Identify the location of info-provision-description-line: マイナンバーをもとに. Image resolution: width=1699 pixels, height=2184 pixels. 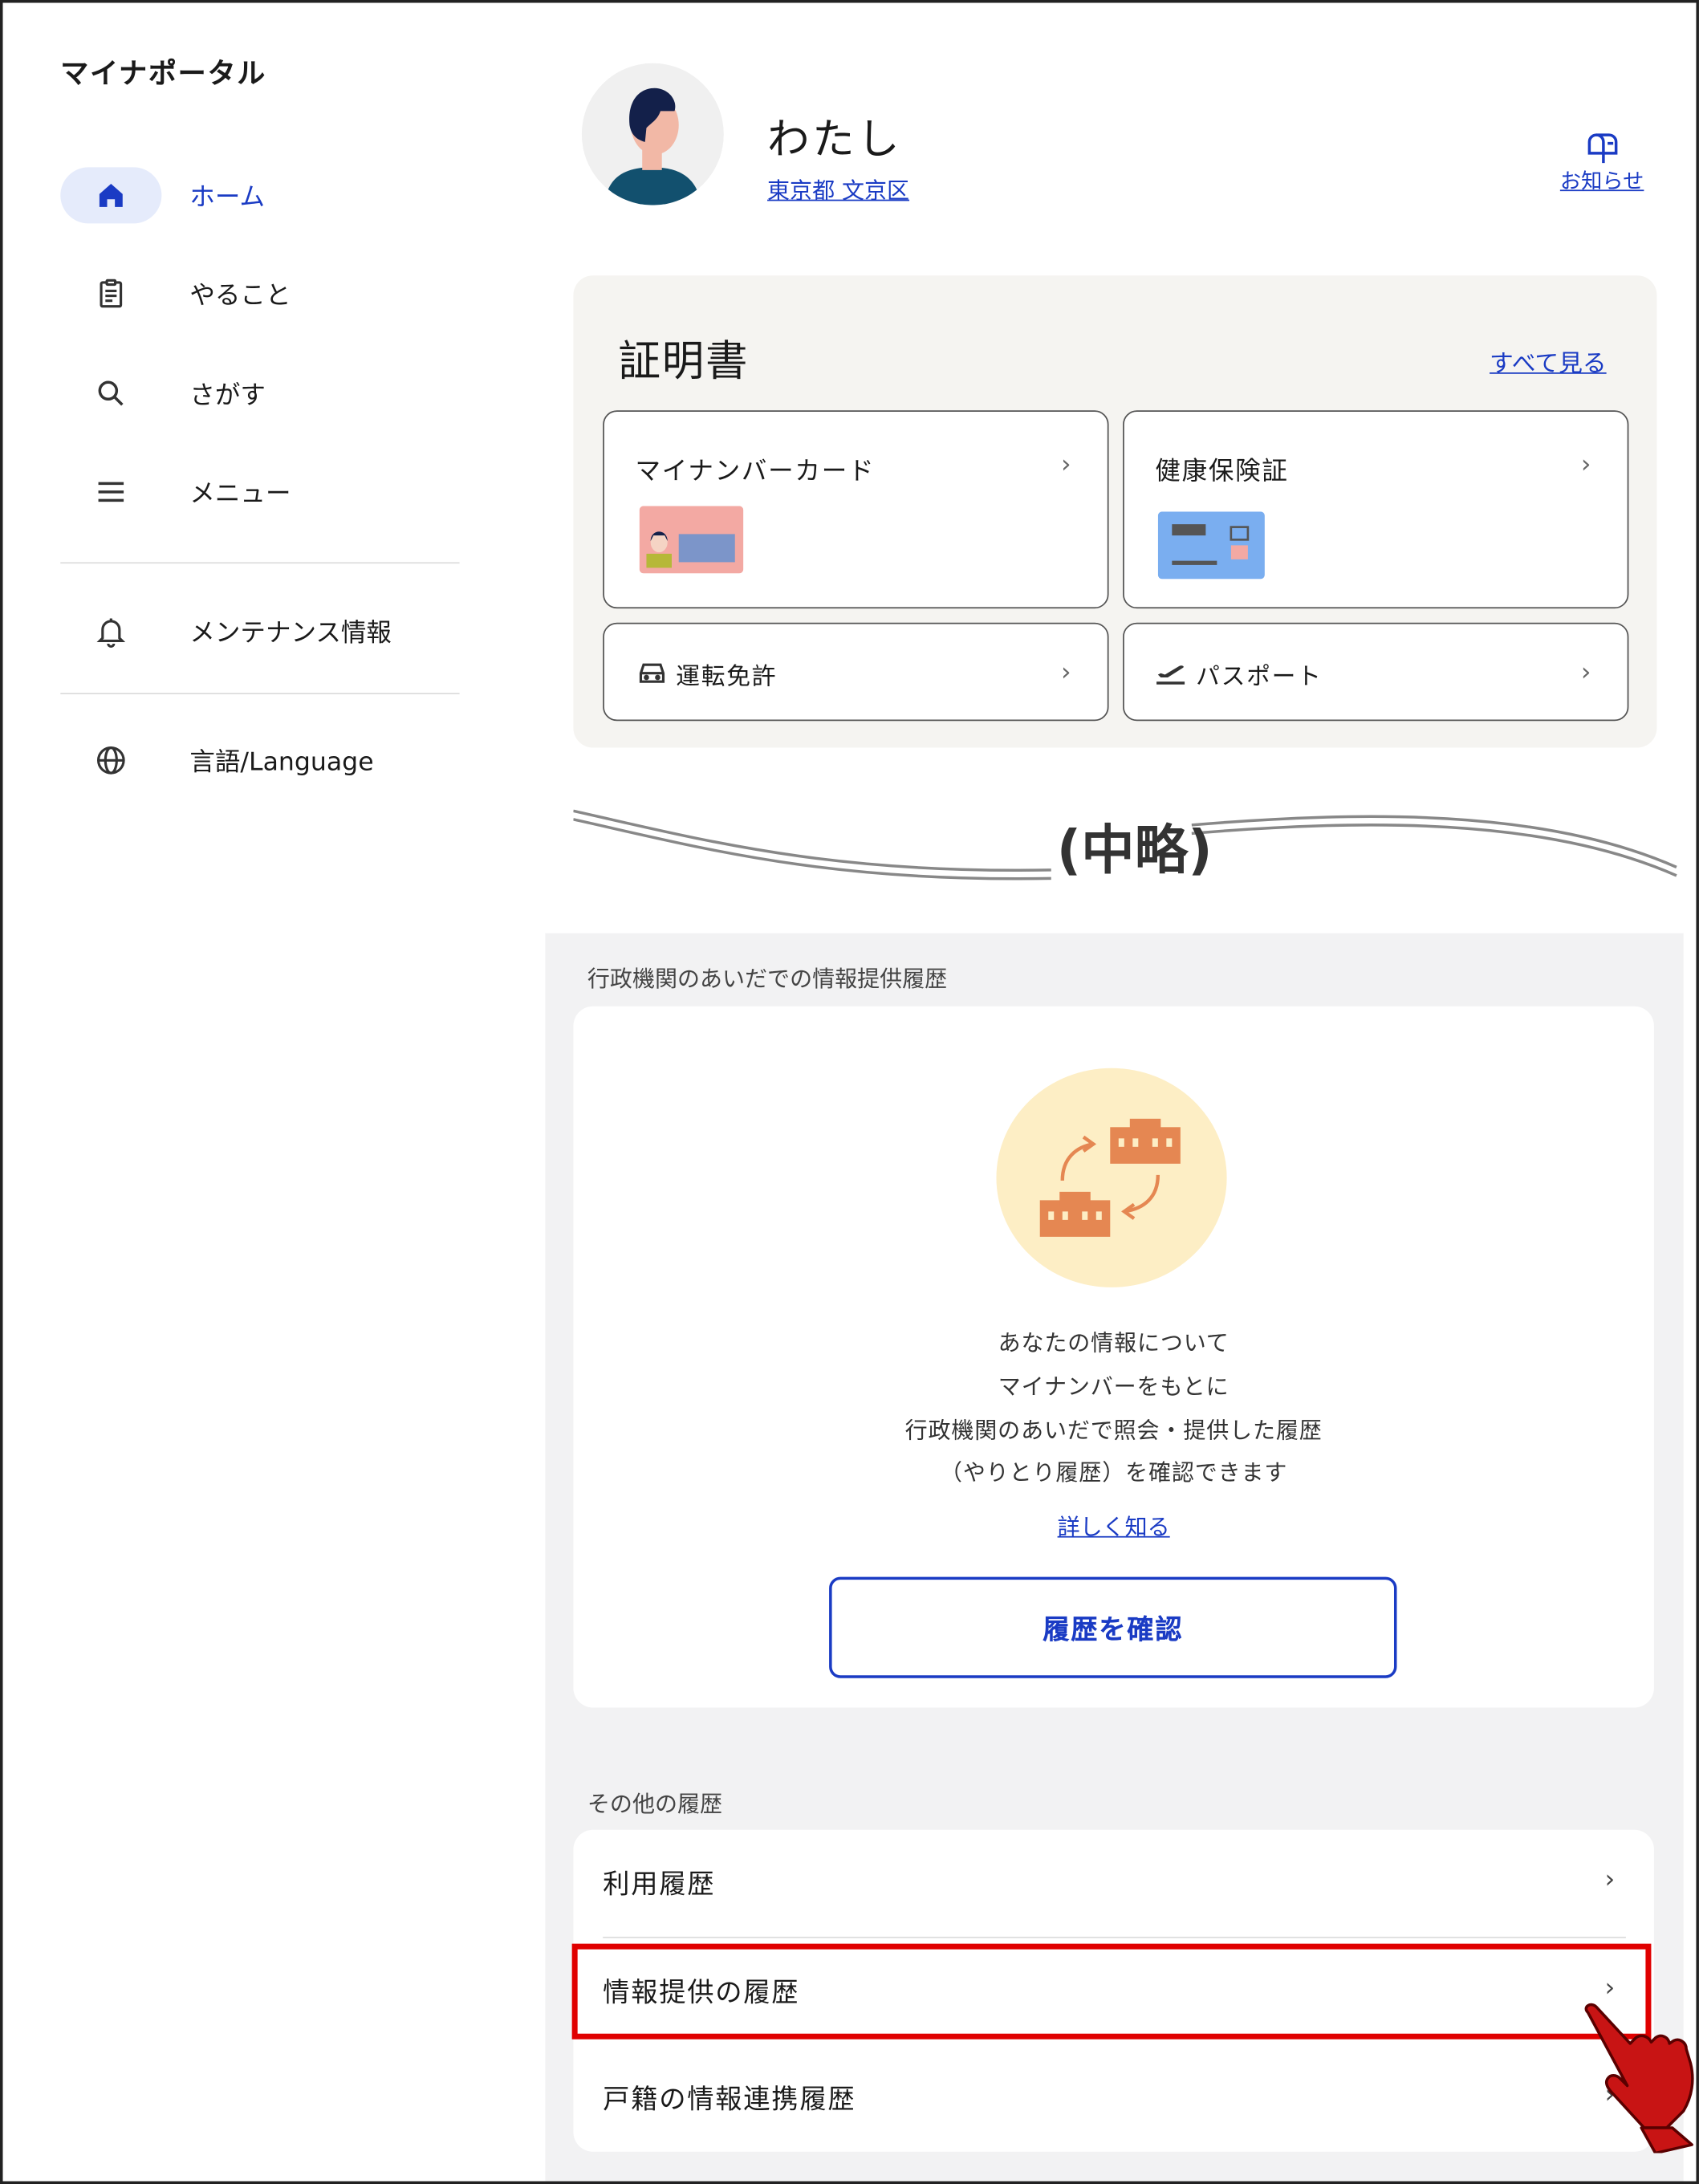
(1114, 1386).